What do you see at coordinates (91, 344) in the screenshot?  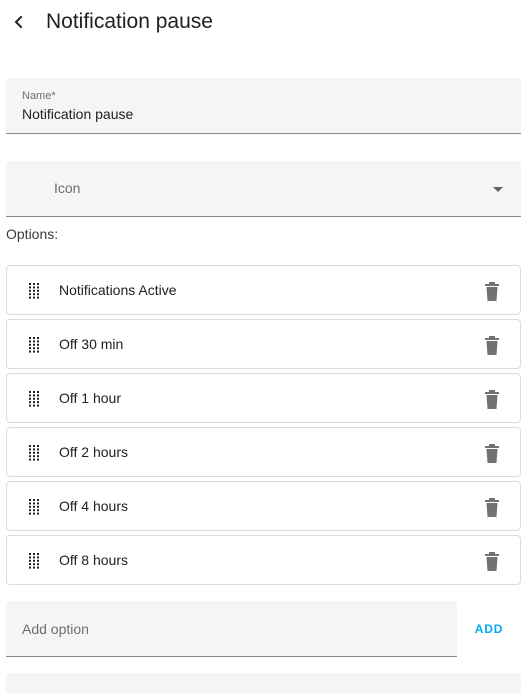 I see `option-label: Off 30 min` at bounding box center [91, 344].